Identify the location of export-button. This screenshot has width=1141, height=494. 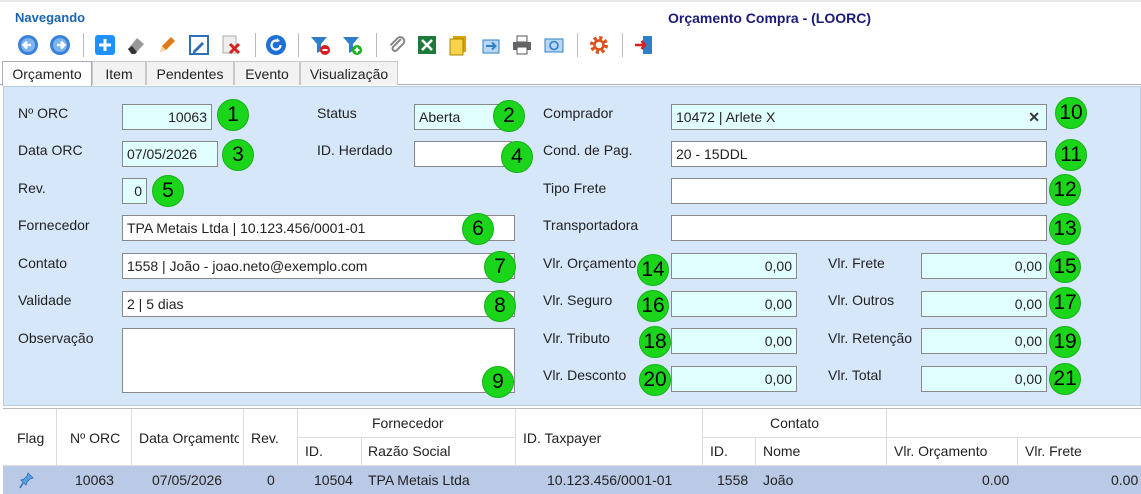
(491, 45).